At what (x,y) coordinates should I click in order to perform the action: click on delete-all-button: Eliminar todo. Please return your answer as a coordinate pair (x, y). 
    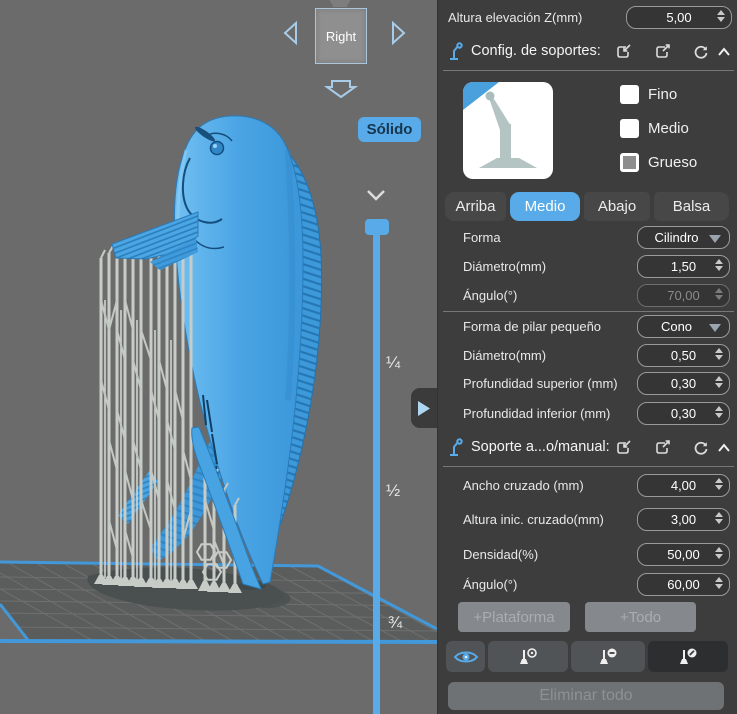
    Looking at the image, I should click on (586, 696).